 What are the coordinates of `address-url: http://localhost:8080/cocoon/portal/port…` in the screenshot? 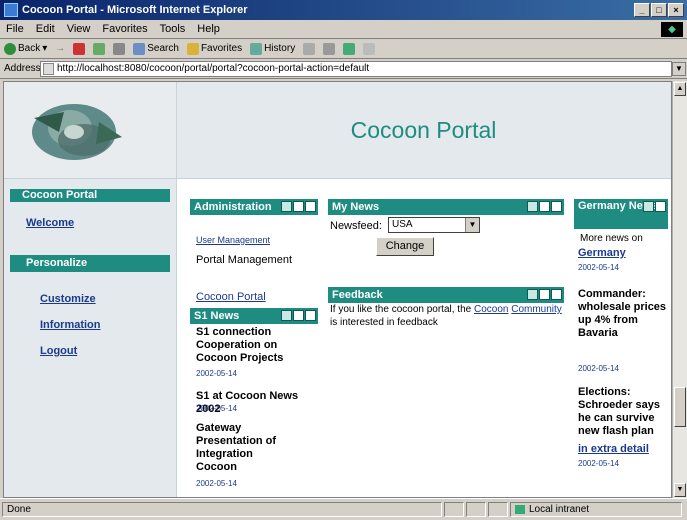 It's located at (213, 68).